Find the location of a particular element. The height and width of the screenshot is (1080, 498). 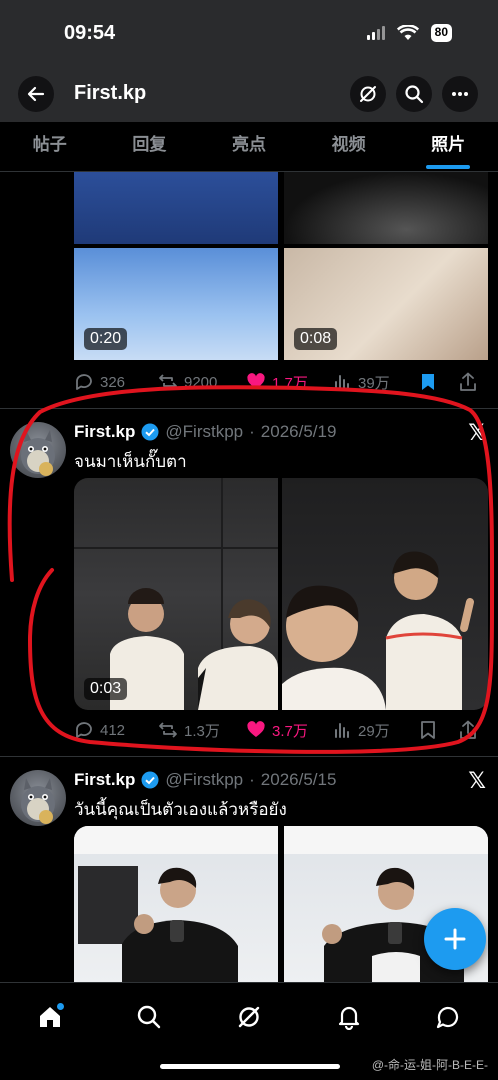

weibo-watermark: @-命-运-姐-阿-B-E-E- is located at coordinates (429, 1065).